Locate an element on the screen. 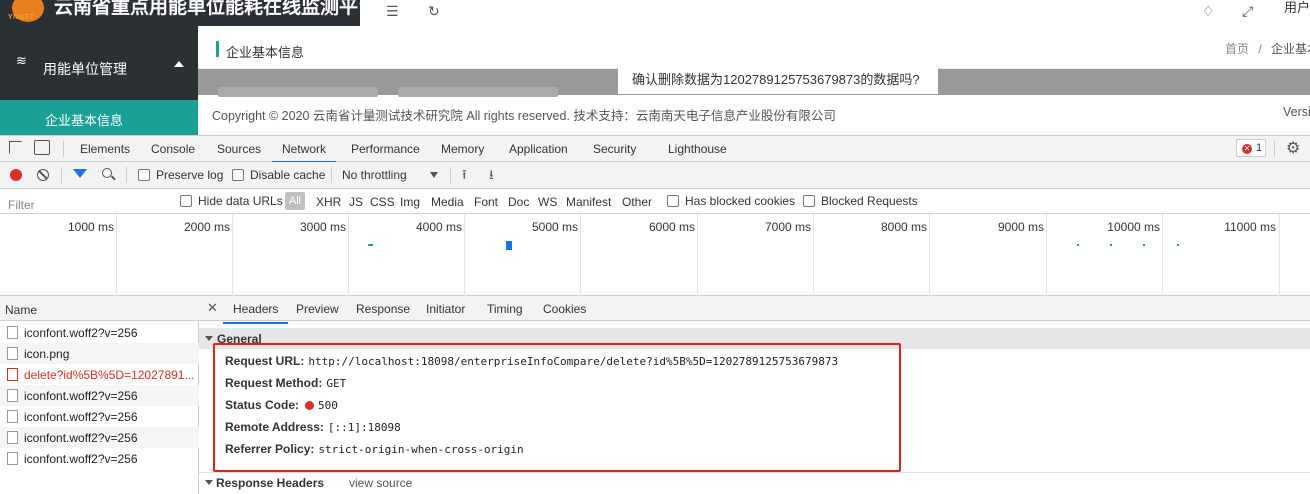 The height and width of the screenshot is (494, 1310). search-field-dimmed is located at coordinates (298, 92).